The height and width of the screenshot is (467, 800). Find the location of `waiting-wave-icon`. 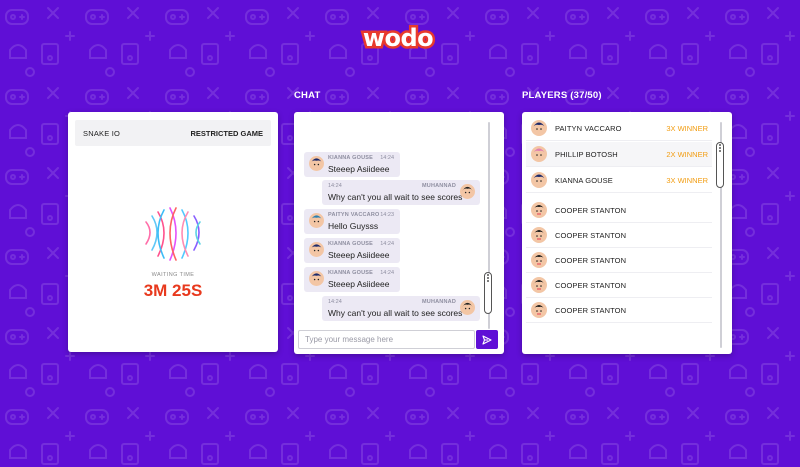

waiting-wave-icon is located at coordinates (173, 234).